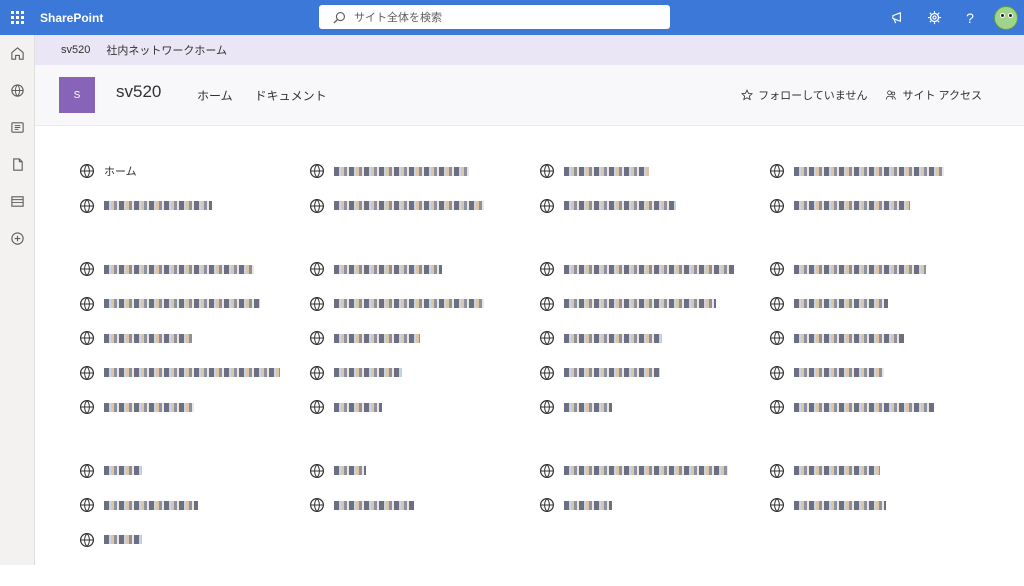  I want to click on document-icon, so click(17, 164).